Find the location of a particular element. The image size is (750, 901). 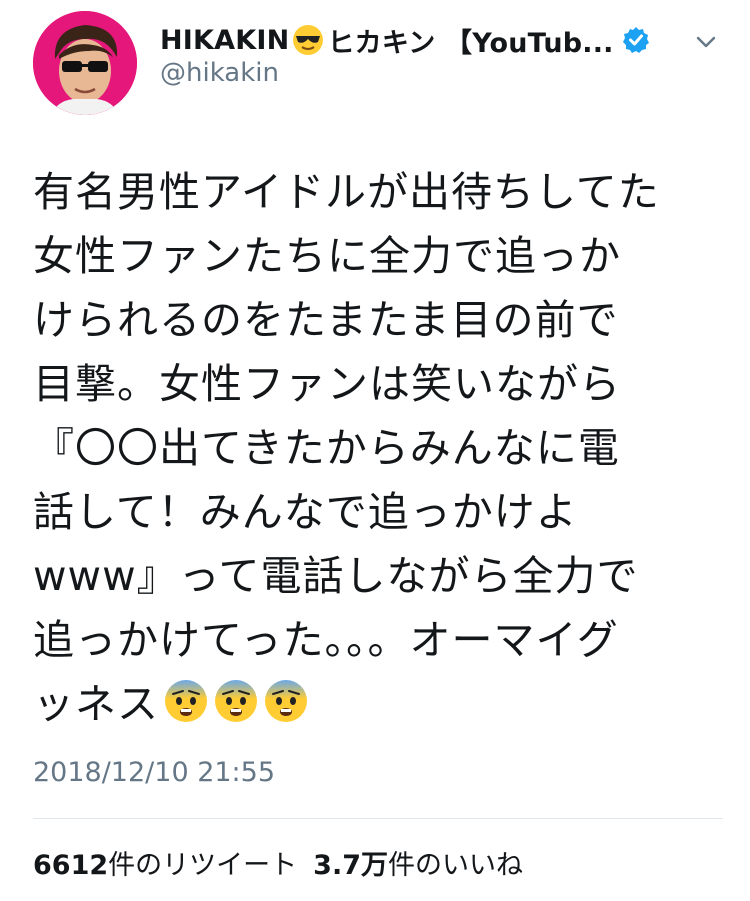

tweet-line: 追っかけてった。。。オーマイグ is located at coordinates (326, 640).